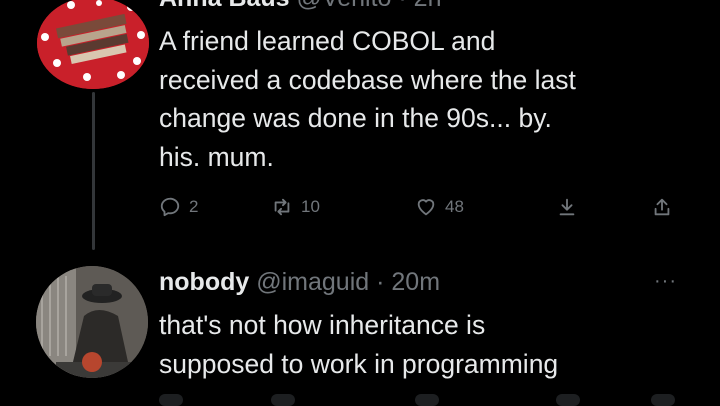 The height and width of the screenshot is (406, 720). I want to click on tweet-text-line: that's not how inheritance is, so click(322, 325).